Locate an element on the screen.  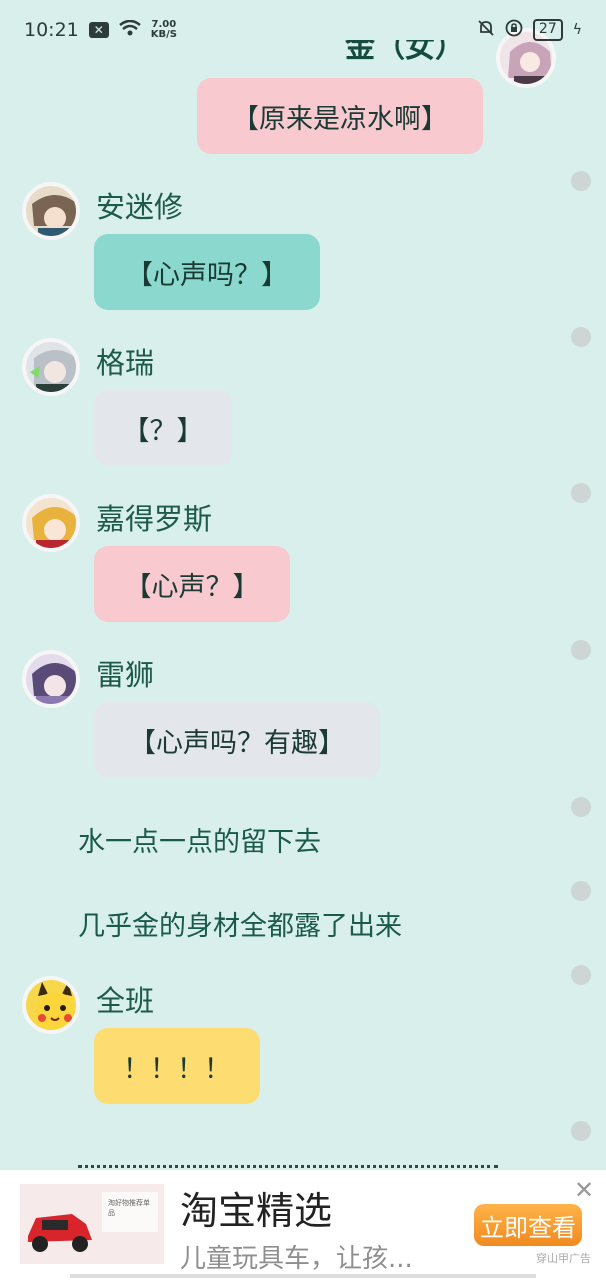
narration-text: 几乎金的身材全都露了出来 is located at coordinates (240, 926).